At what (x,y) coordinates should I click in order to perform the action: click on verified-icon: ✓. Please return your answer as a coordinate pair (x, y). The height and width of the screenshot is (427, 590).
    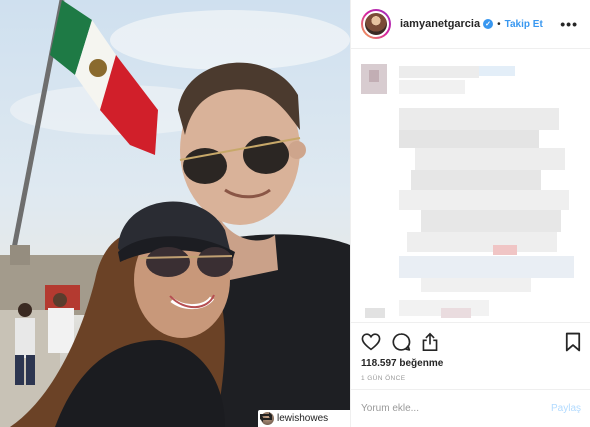
    Looking at the image, I should click on (488, 24).